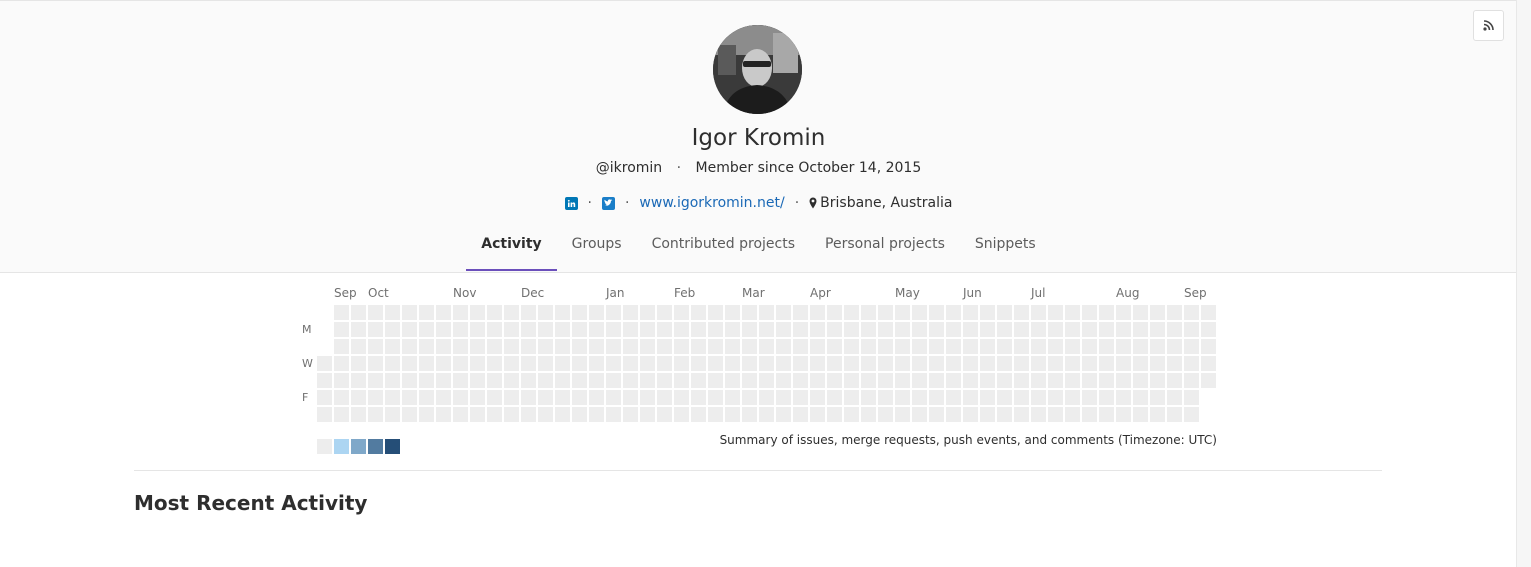 The image size is (1531, 567). I want to click on website-link: www.igorkromin.net/, so click(711, 203).